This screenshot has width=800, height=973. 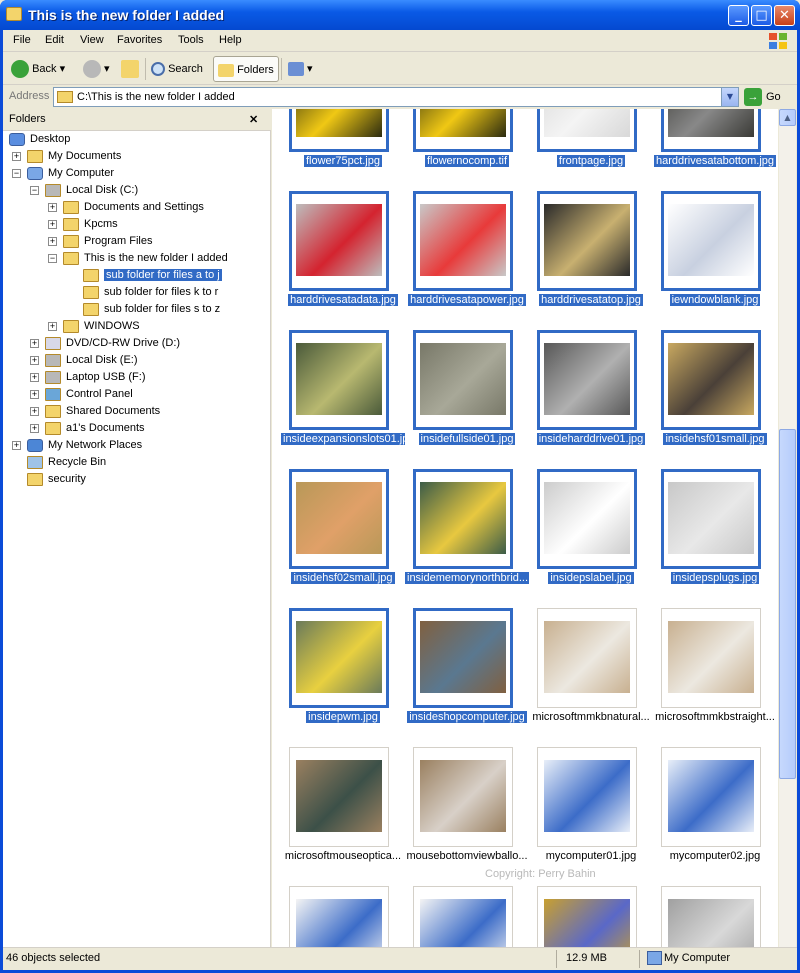 What do you see at coordinates (177, 69) in the screenshot?
I see `search-button: Search` at bounding box center [177, 69].